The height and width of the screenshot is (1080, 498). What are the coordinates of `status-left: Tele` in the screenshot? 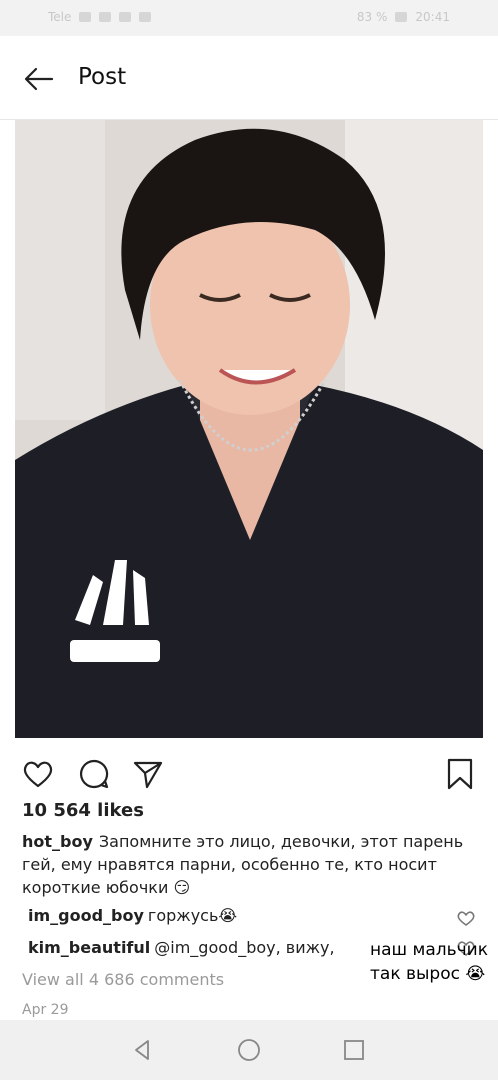 It's located at (100, 17).